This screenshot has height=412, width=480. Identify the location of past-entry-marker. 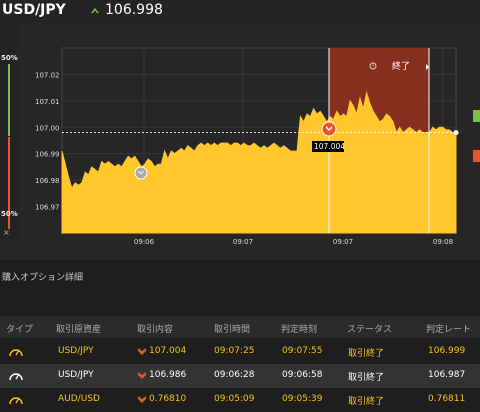
(141, 173).